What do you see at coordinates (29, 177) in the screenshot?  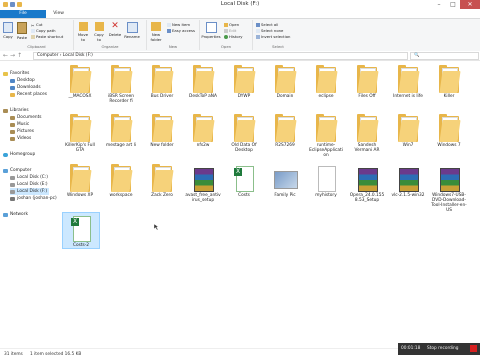 I see `sidebar-item-local-disk-c: Local Disk (C:)` at bounding box center [29, 177].